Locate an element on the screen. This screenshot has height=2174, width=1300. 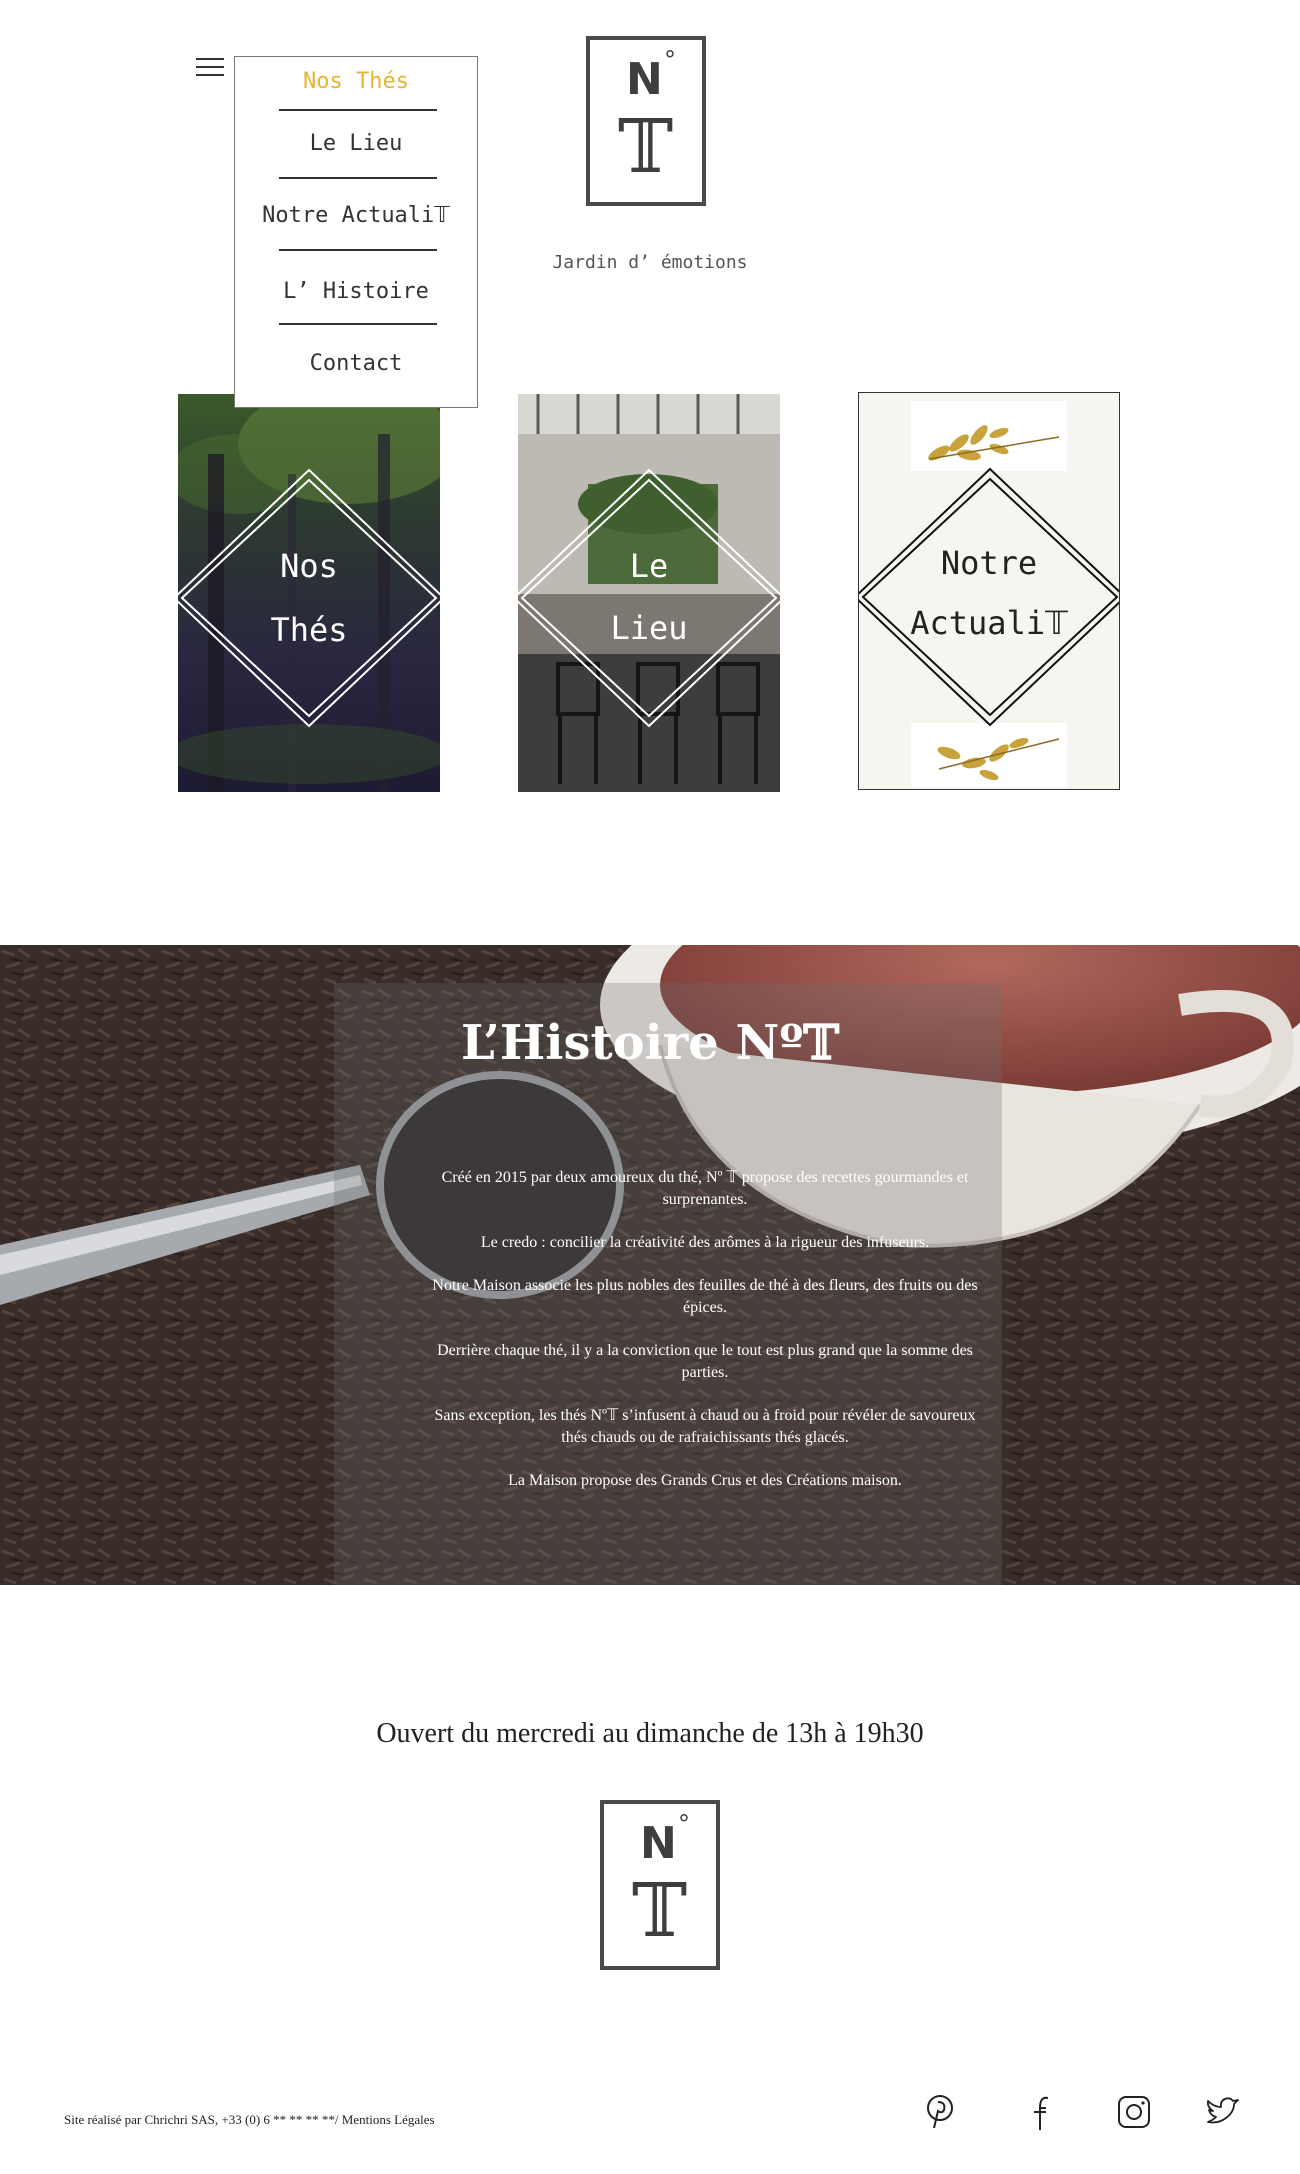
histoire-title: L’Histoire Nº𝕋 is located at coordinates (650, 1043).